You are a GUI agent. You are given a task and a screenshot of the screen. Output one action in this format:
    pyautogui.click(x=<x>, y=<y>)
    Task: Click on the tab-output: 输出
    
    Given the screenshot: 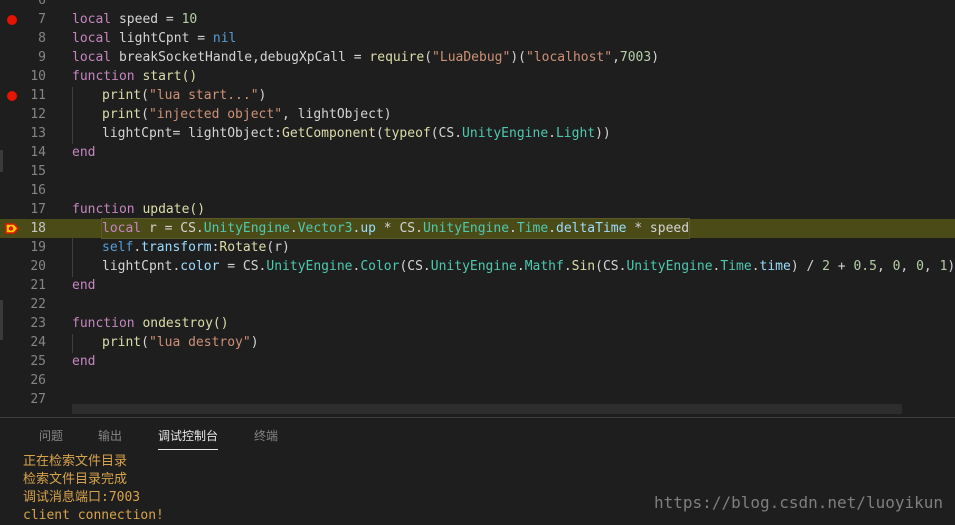 What is the action you would take?
    pyautogui.click(x=110, y=438)
    